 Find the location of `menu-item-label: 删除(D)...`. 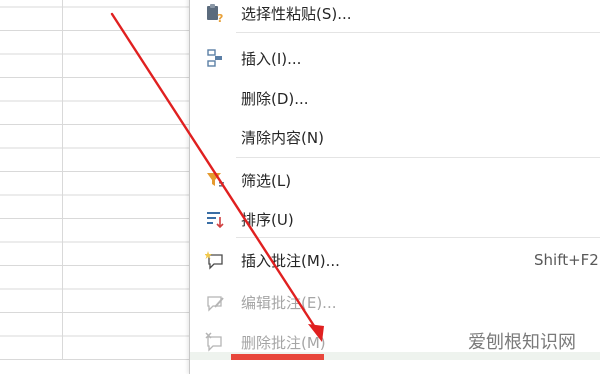

menu-item-label: 删除(D)... is located at coordinates (275, 98).